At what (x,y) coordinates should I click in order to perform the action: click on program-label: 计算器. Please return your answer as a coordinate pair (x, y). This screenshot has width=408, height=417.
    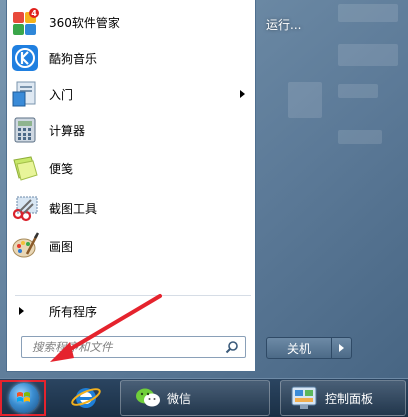
    Looking at the image, I should click on (67, 130).